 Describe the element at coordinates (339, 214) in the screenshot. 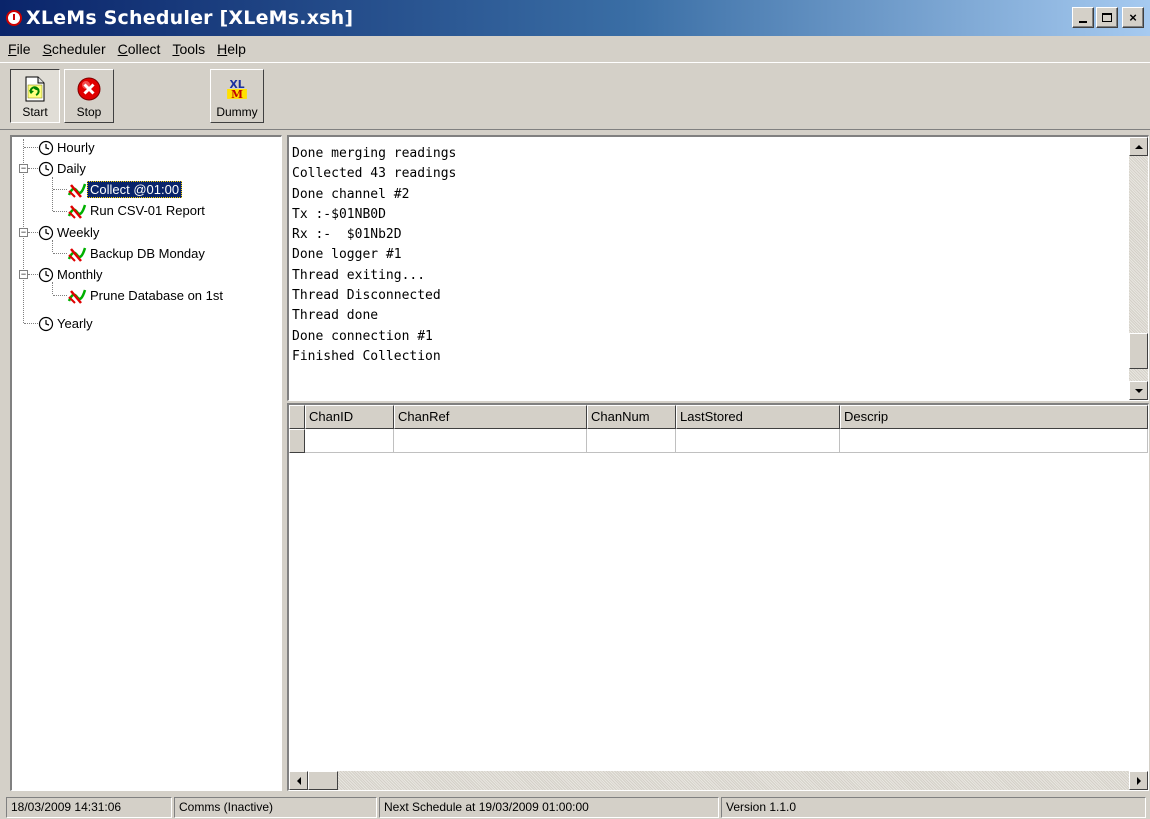

I see `log-line: Tx :-$01NB0D` at that location.